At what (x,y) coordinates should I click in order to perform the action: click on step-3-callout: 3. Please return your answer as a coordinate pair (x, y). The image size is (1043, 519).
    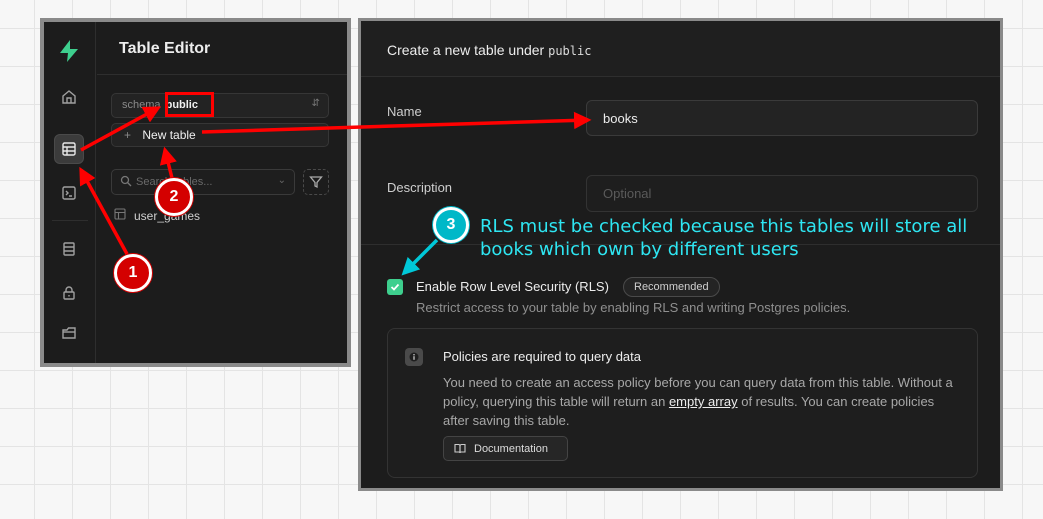
    Looking at the image, I should click on (451, 225).